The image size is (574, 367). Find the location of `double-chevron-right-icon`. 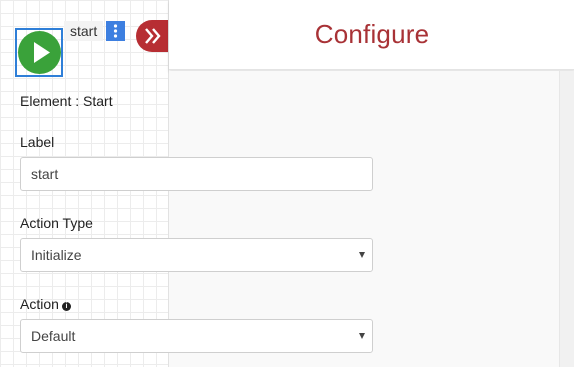

double-chevron-right-icon is located at coordinates (153, 36).